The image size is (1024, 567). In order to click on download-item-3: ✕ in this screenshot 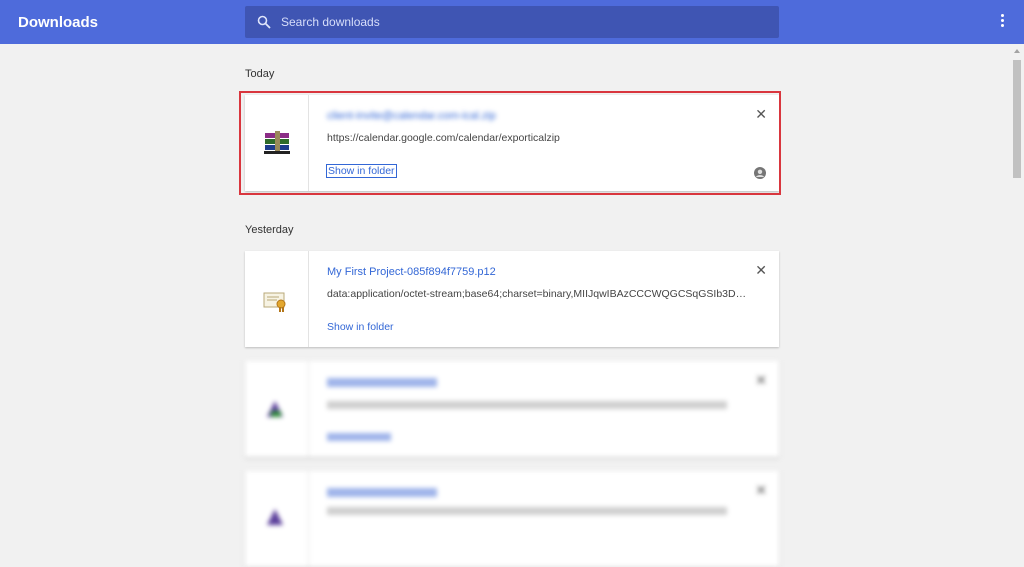, I will do `click(512, 409)`.